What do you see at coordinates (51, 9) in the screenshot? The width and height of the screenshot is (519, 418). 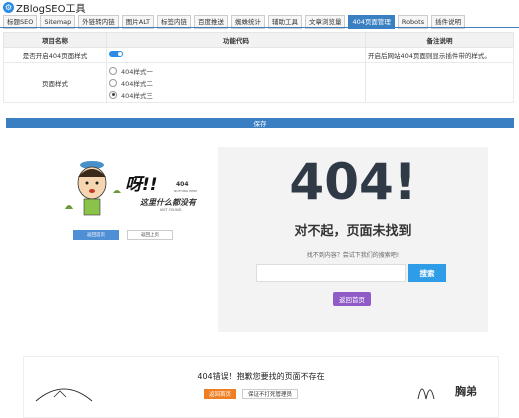 I see `app-title: ZBlogSEO工具` at bounding box center [51, 9].